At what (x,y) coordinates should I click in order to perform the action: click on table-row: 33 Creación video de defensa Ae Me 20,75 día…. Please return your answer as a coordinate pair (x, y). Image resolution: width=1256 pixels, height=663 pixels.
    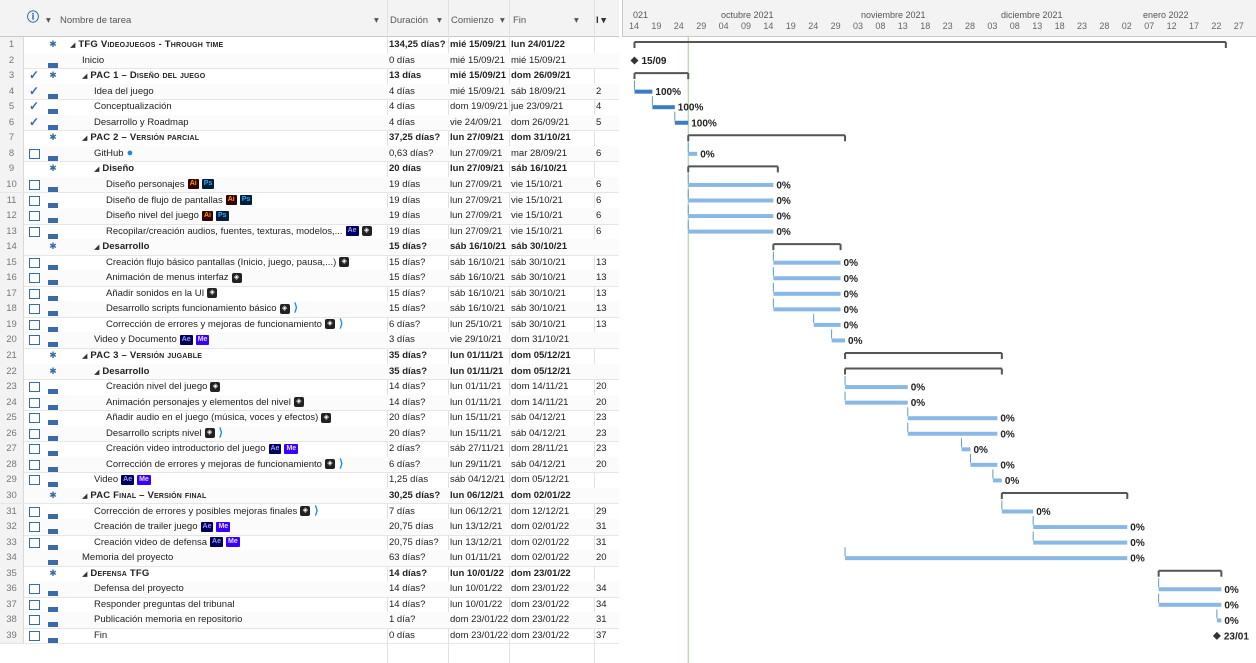
    Looking at the image, I should click on (309, 543).